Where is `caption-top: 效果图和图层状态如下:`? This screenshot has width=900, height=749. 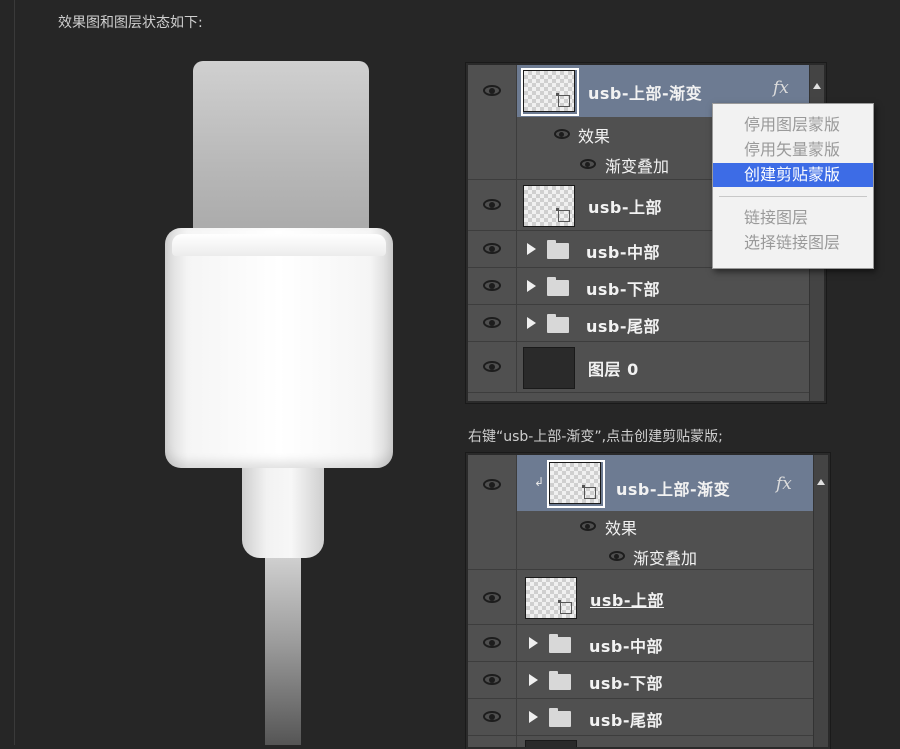
caption-top: 效果图和图层状态如下: is located at coordinates (130, 23).